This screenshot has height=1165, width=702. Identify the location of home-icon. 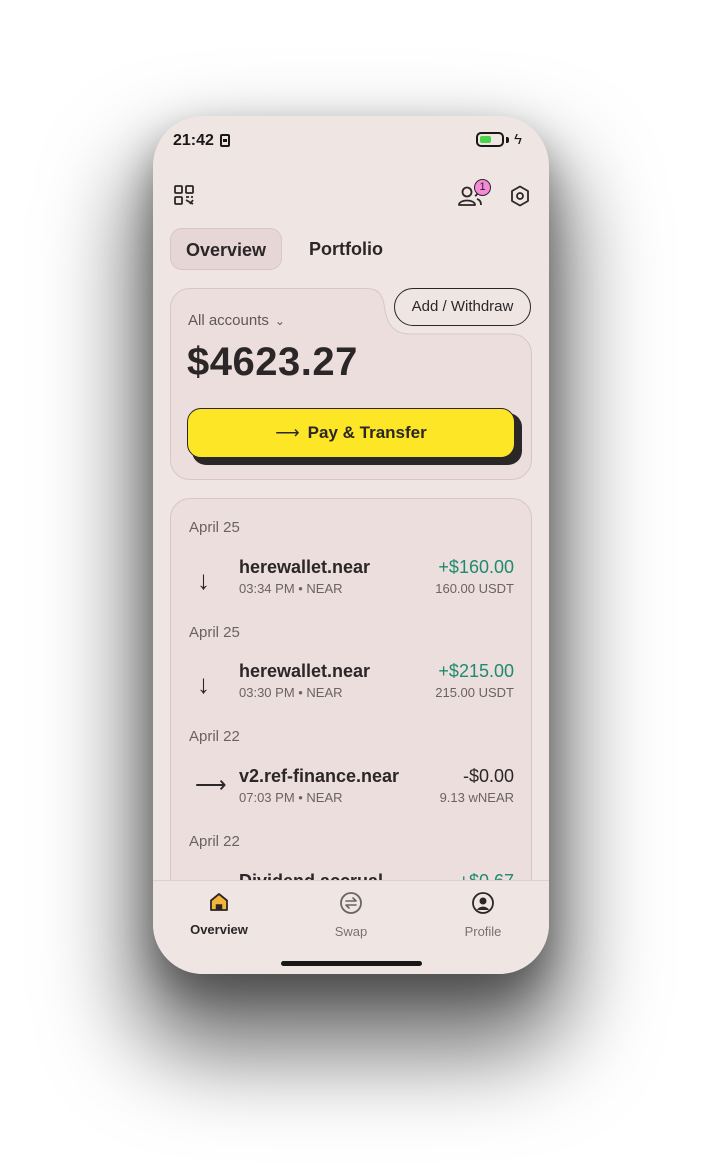
(219, 902).